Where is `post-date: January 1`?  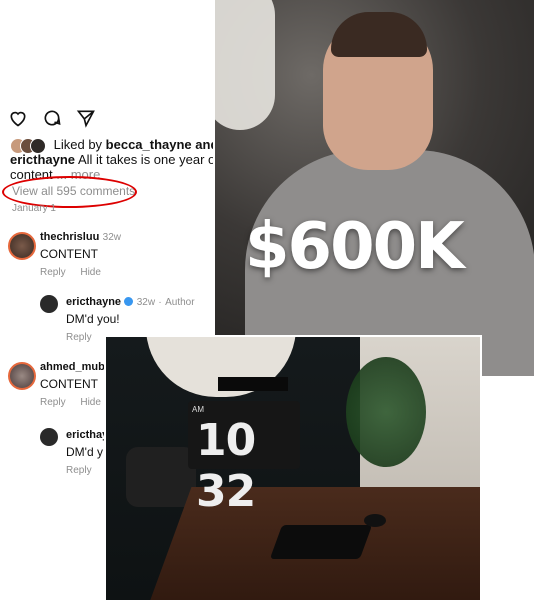 post-date: January 1 is located at coordinates (34, 208).